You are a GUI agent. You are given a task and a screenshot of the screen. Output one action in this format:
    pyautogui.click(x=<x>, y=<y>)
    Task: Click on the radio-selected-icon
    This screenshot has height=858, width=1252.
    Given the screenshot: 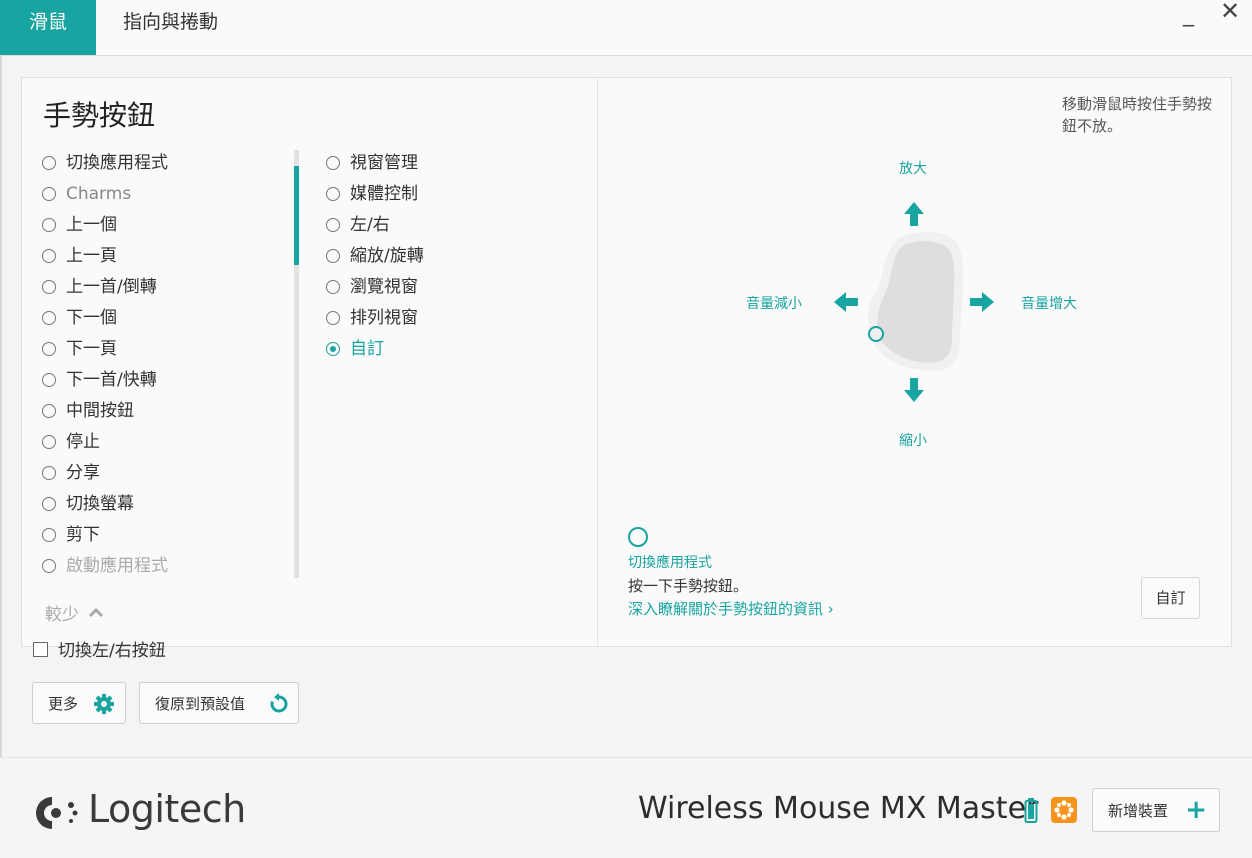 What is the action you would take?
    pyautogui.click(x=333, y=349)
    